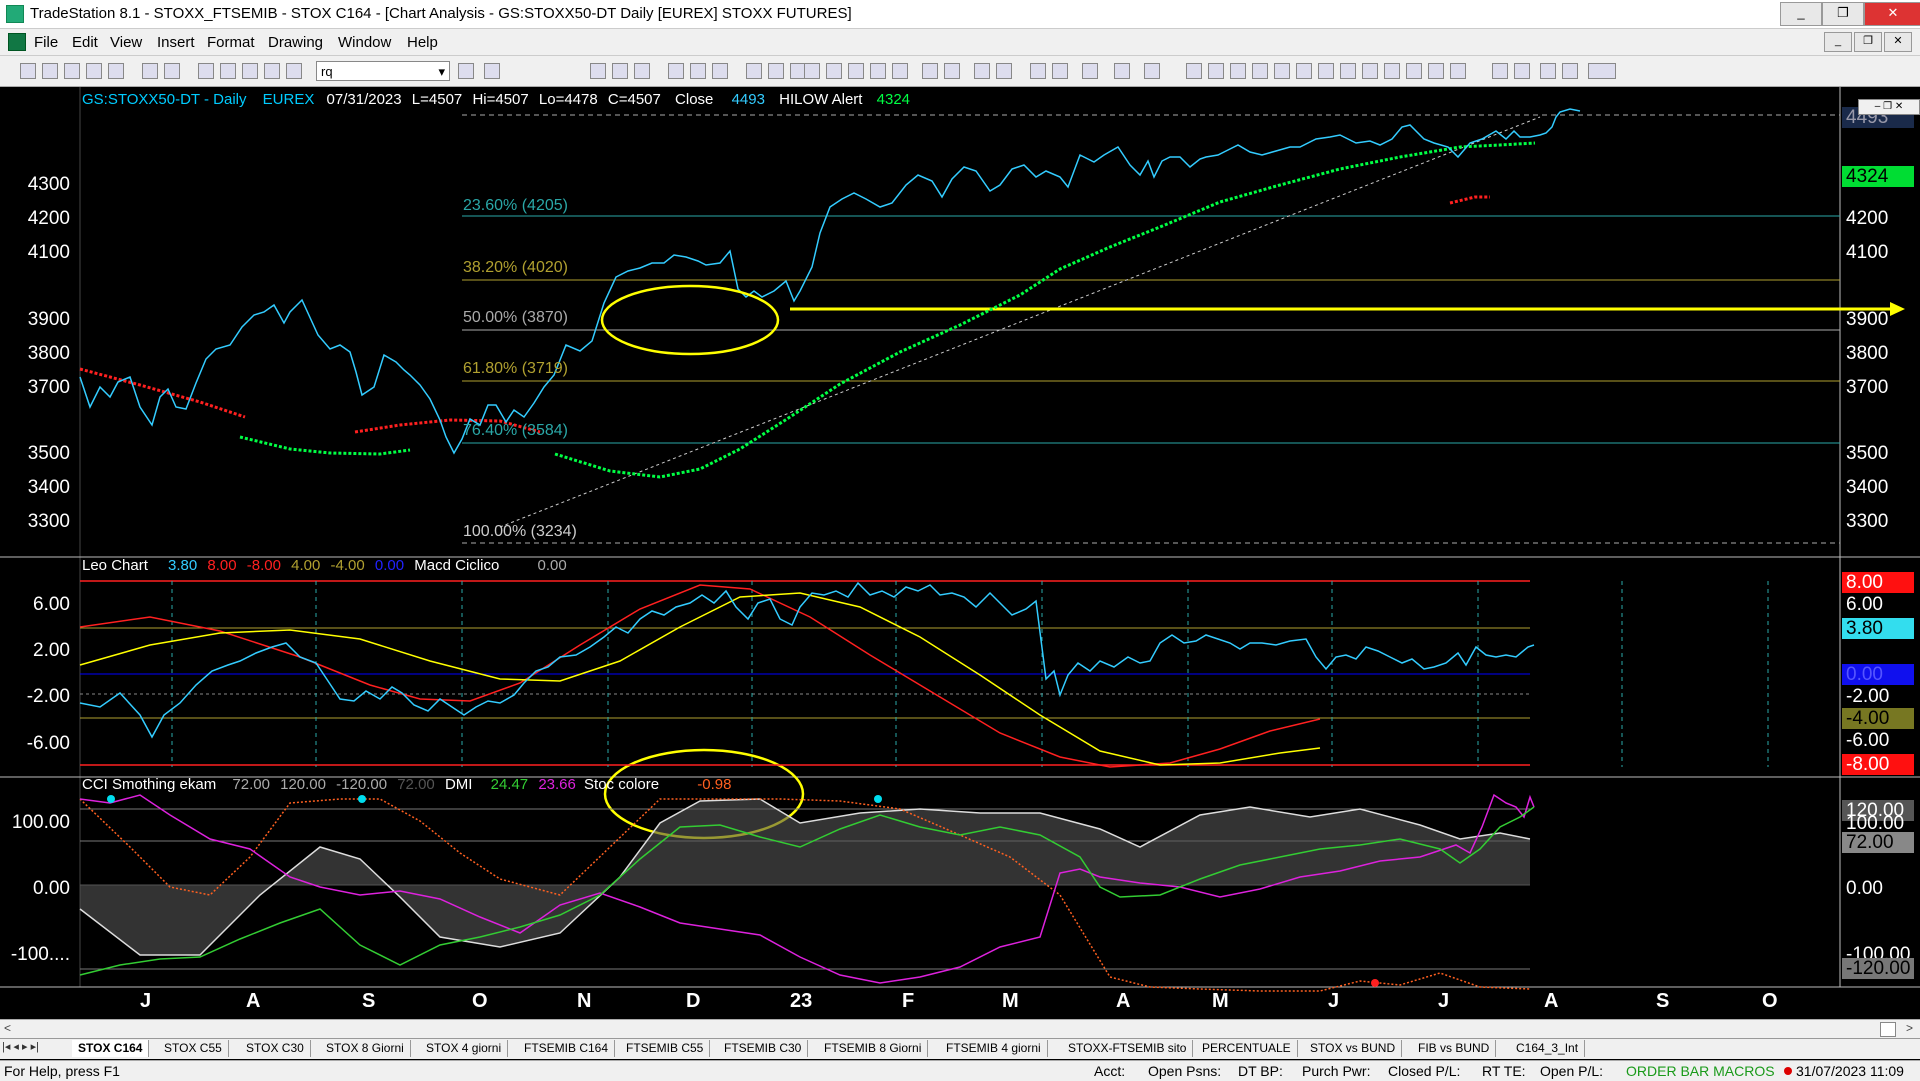 The height and width of the screenshot is (1081, 1920). Describe the element at coordinates (1892, 14) in the screenshot. I see `close-button: ✕` at that location.